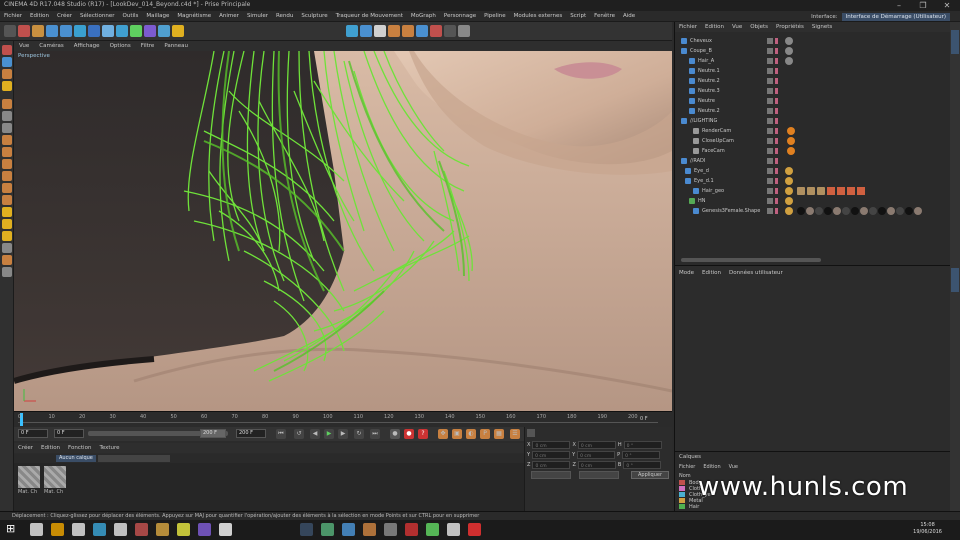  Describe the element at coordinates (711, 273) in the screenshot. I see `attribute-menu-item: Edition` at that location.